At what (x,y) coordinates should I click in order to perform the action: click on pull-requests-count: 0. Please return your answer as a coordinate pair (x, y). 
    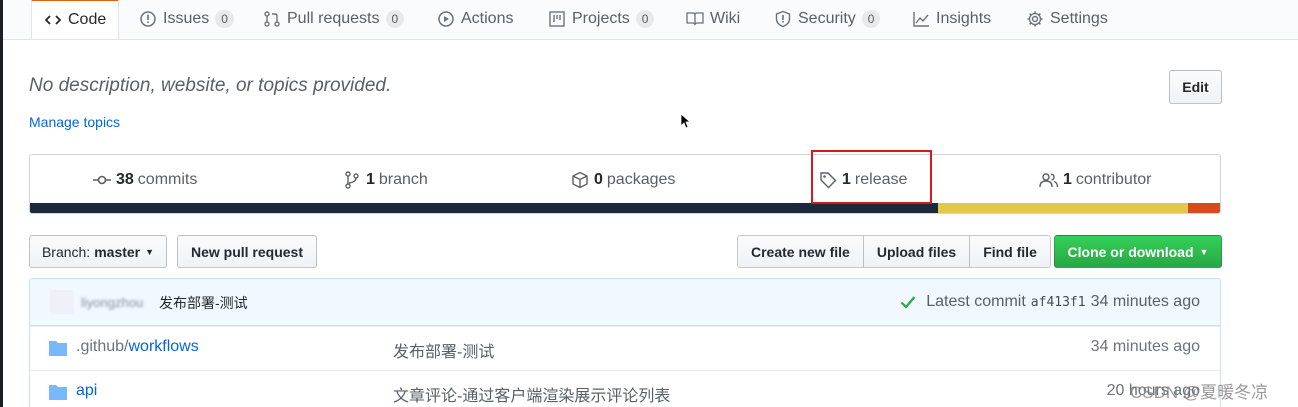
    Looking at the image, I should click on (395, 19).